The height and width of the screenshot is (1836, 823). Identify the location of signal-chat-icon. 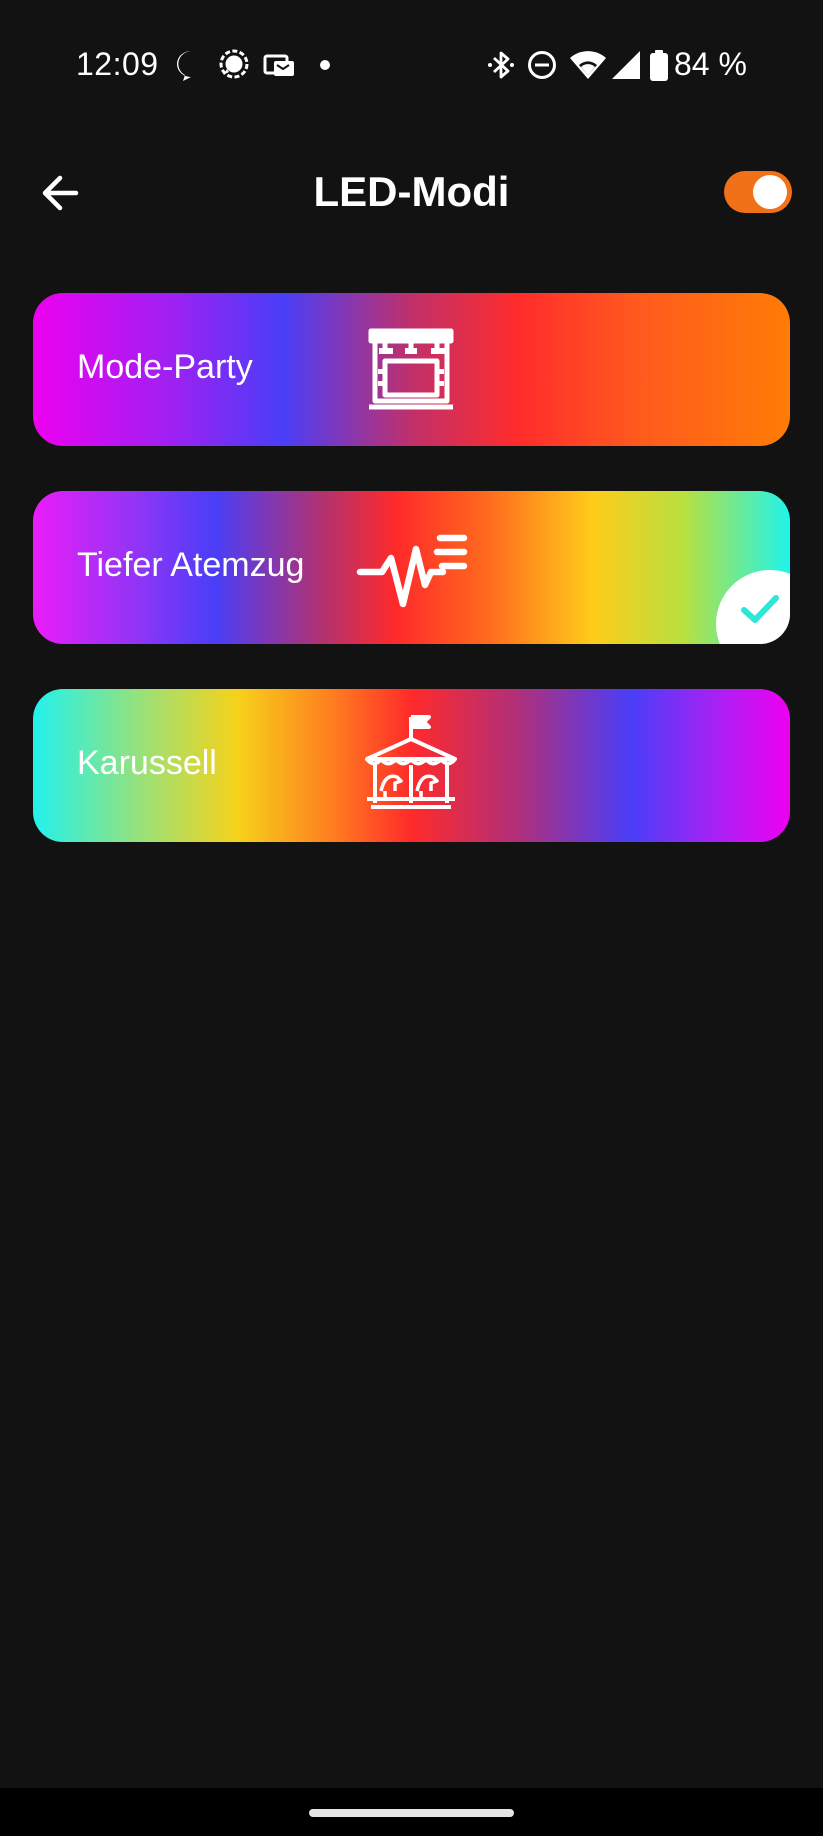
(234, 64).